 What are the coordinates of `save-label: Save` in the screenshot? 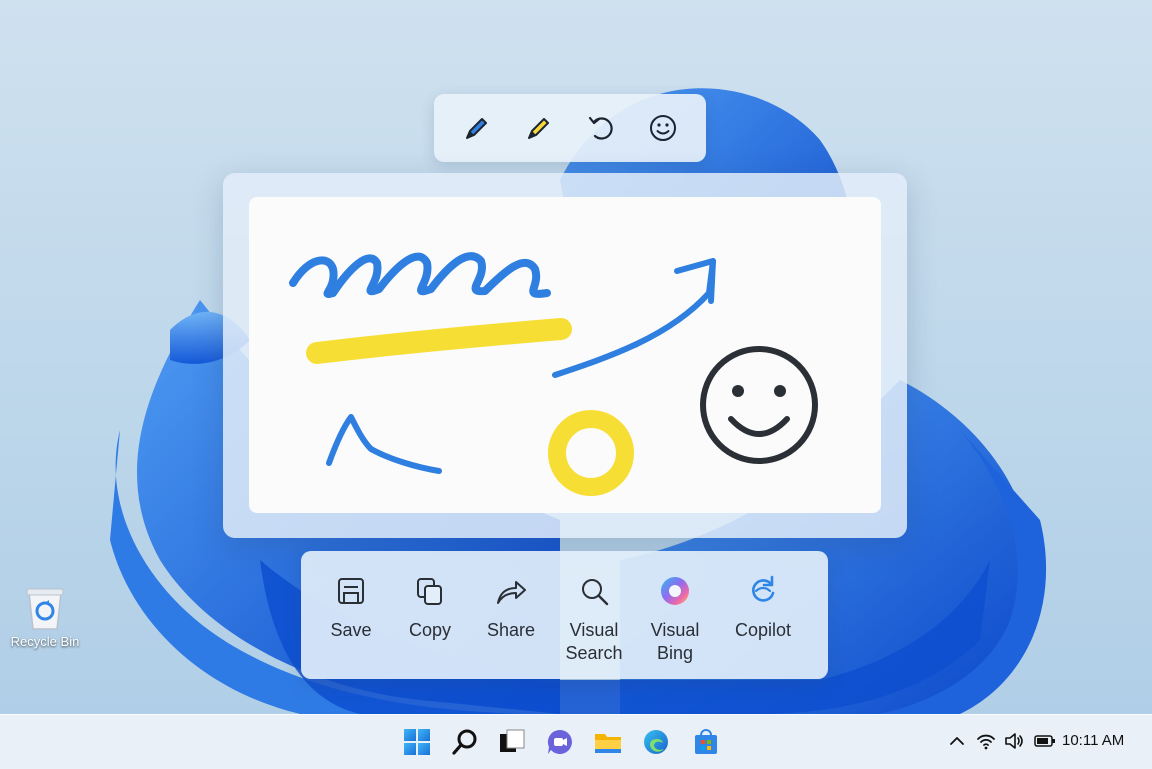 It's located at (351, 630).